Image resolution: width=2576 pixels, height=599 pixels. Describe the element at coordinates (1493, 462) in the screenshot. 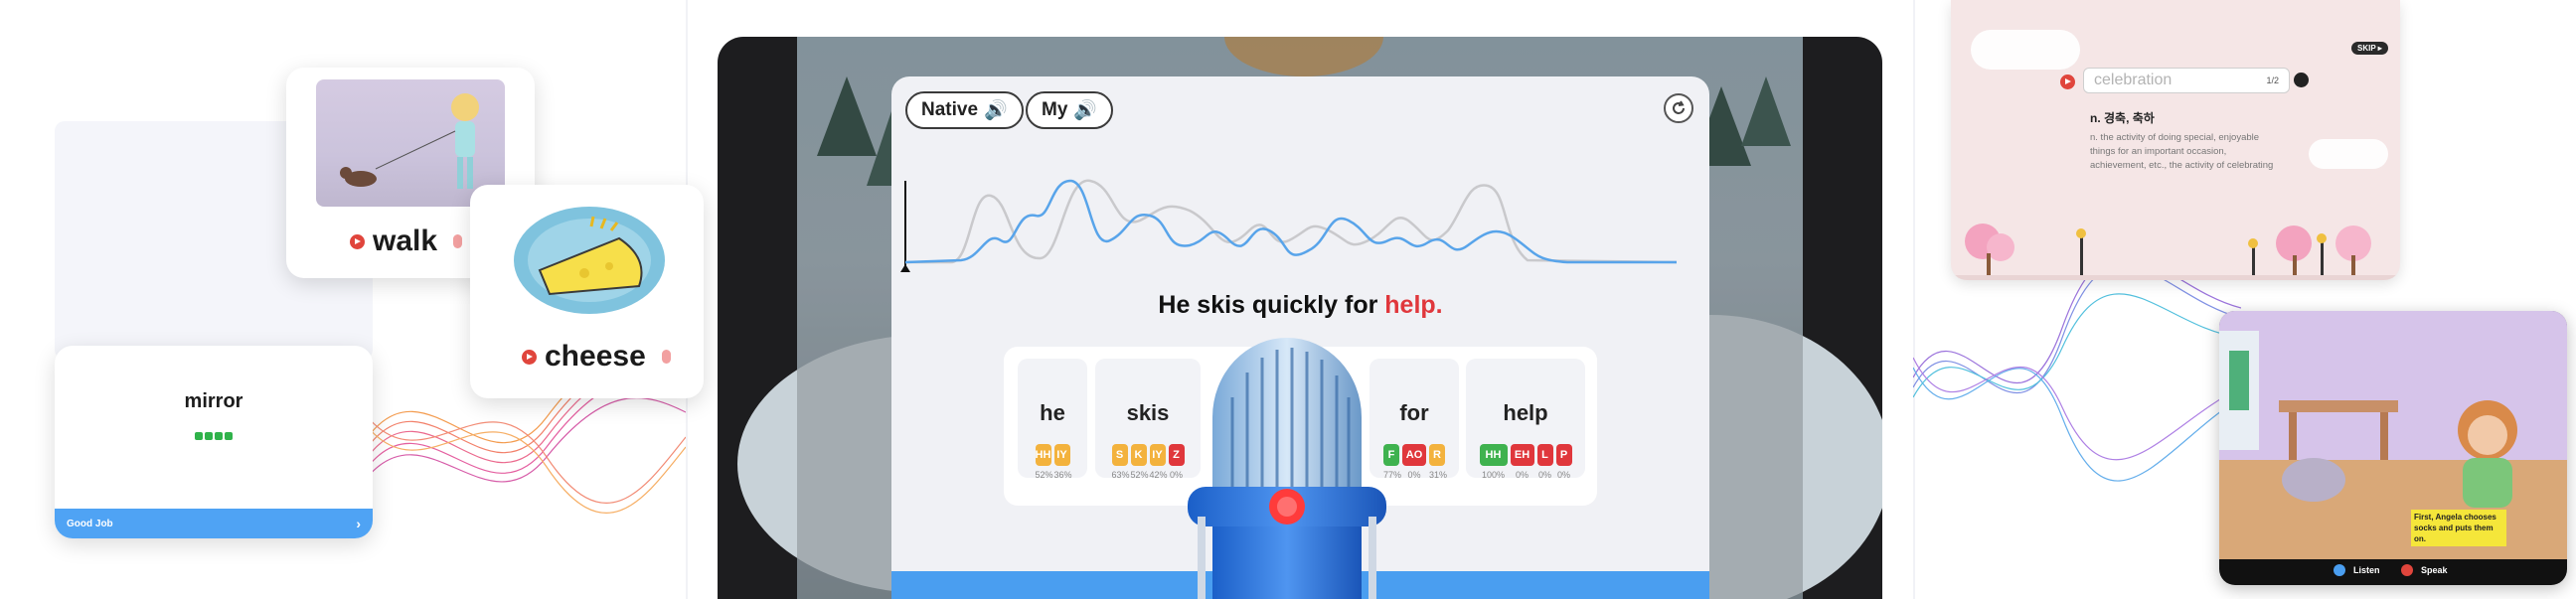

I see `phoneme-chip: HH 100%` at that location.